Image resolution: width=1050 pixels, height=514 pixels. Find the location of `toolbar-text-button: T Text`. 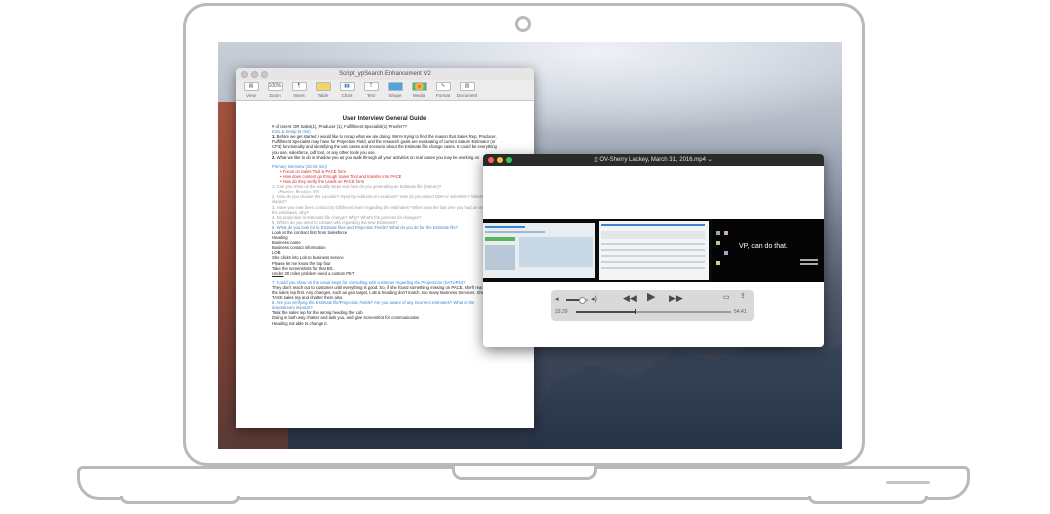

toolbar-text-button: T Text is located at coordinates (371, 89).